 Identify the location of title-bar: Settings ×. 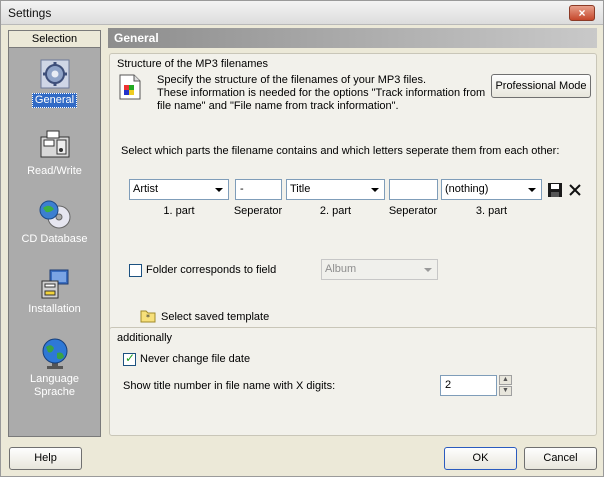
(302, 13).